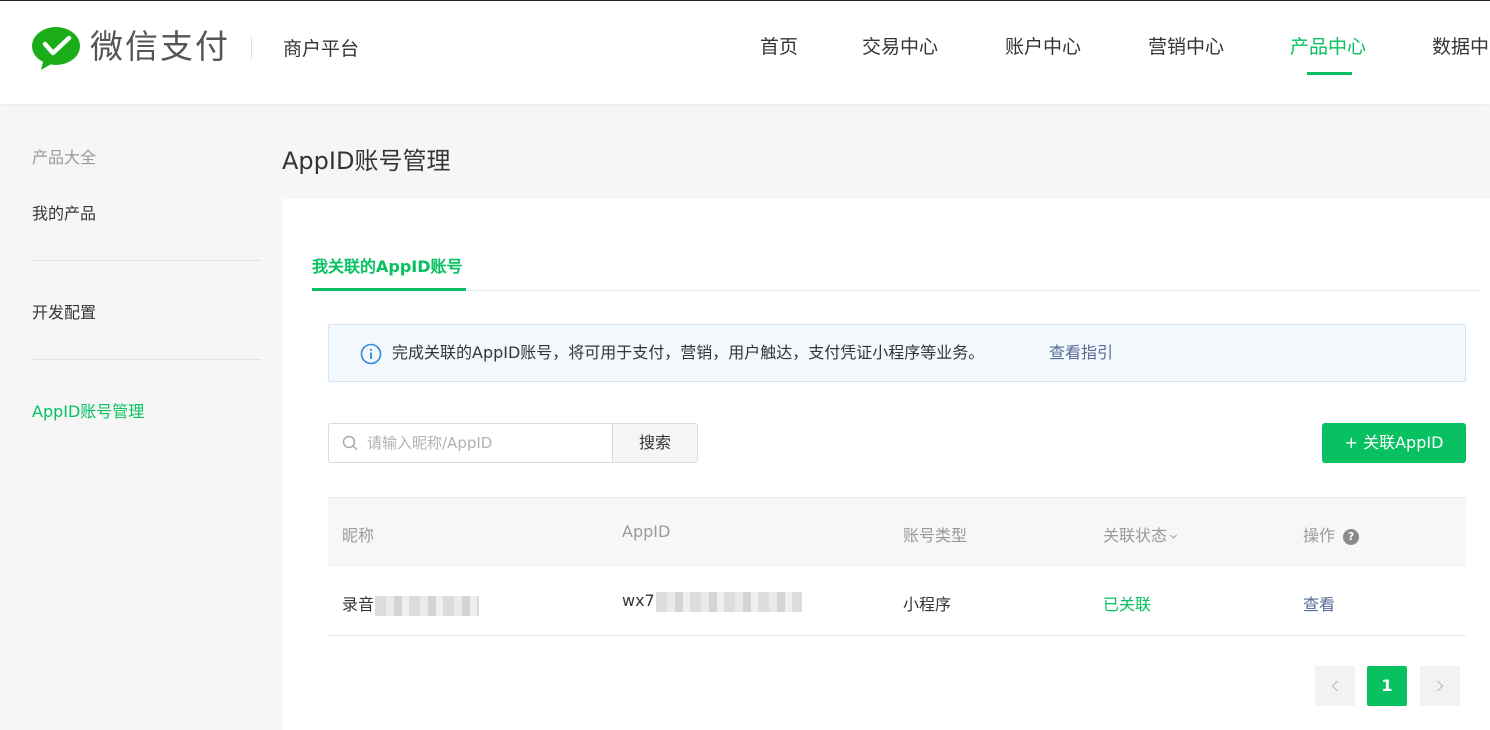 The height and width of the screenshot is (730, 1490). What do you see at coordinates (1043, 47) in the screenshot?
I see `nav-item-account: 账户中心` at bounding box center [1043, 47].